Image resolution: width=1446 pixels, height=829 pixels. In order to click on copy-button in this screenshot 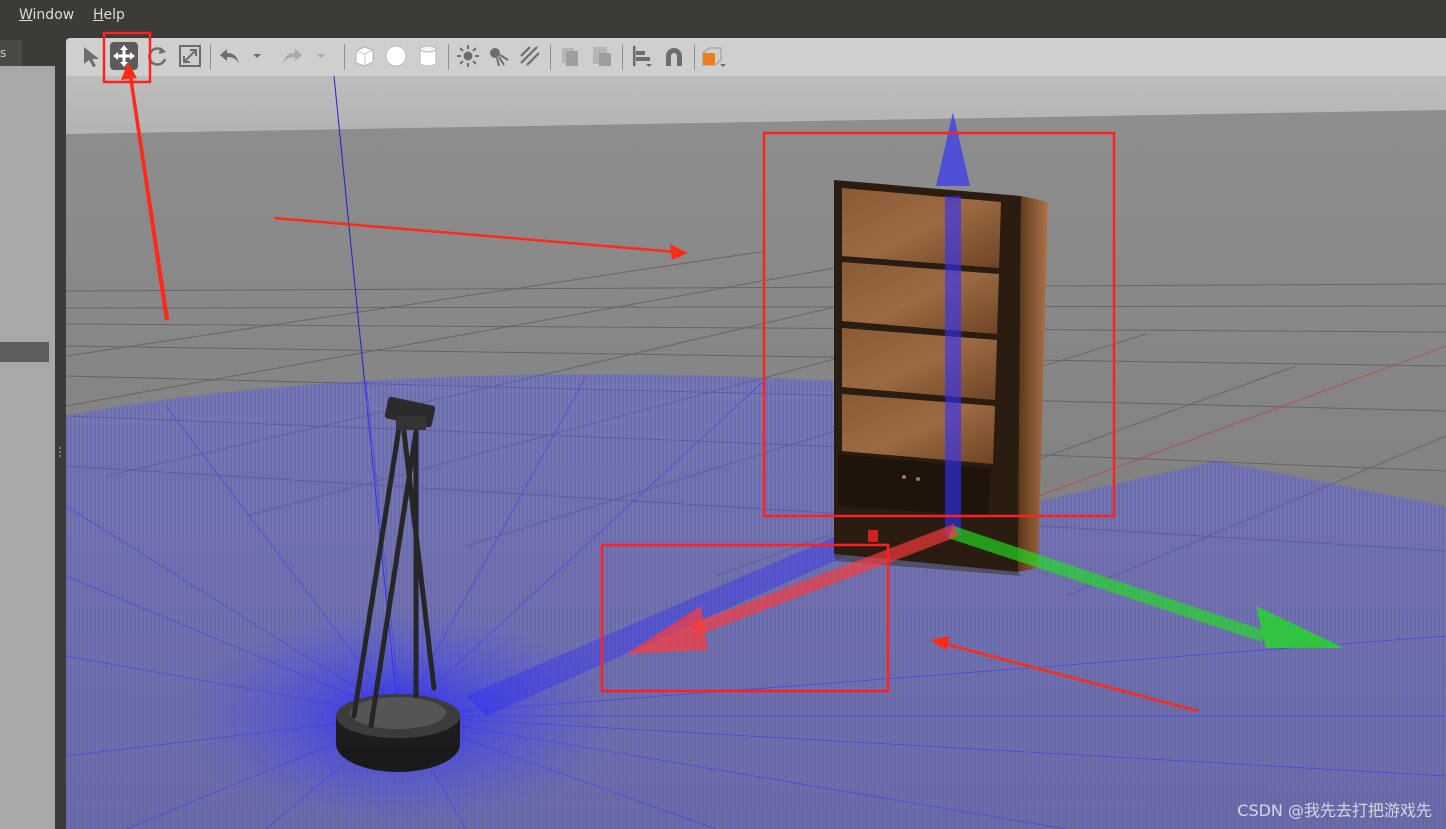, I will do `click(570, 56)`.